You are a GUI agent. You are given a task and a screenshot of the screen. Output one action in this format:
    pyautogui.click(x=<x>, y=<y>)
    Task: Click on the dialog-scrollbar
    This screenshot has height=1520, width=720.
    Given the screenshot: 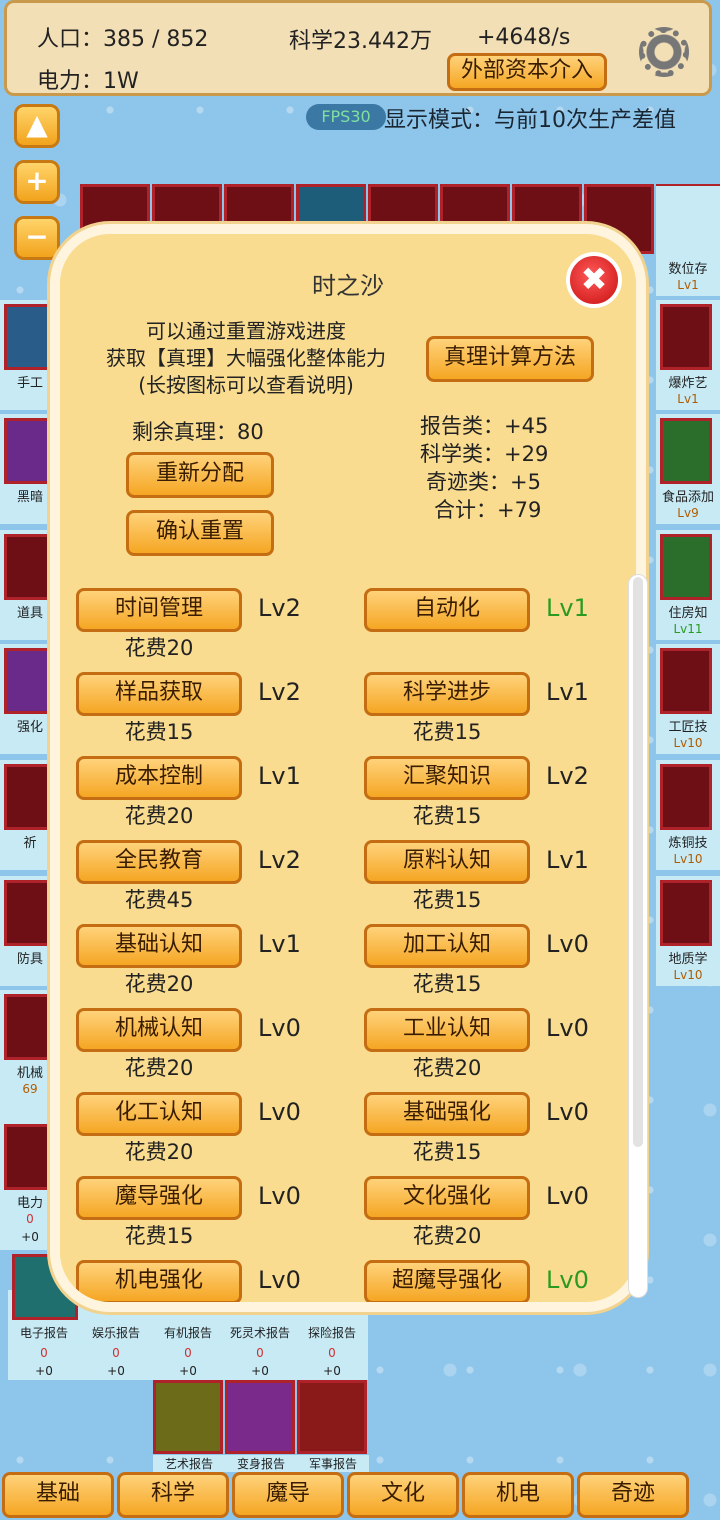 What is the action you would take?
    pyautogui.click(x=638, y=936)
    